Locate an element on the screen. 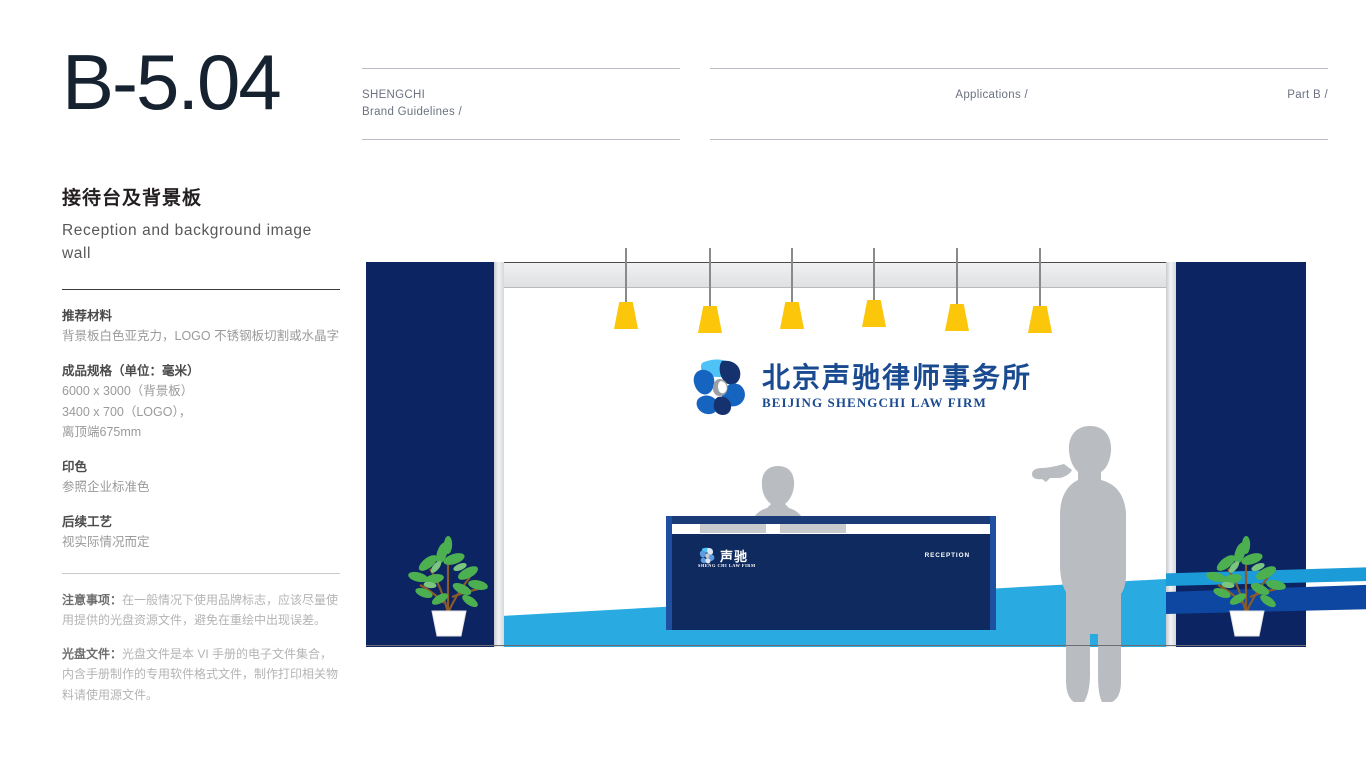  spec-heading: 印色 is located at coordinates (75, 467).